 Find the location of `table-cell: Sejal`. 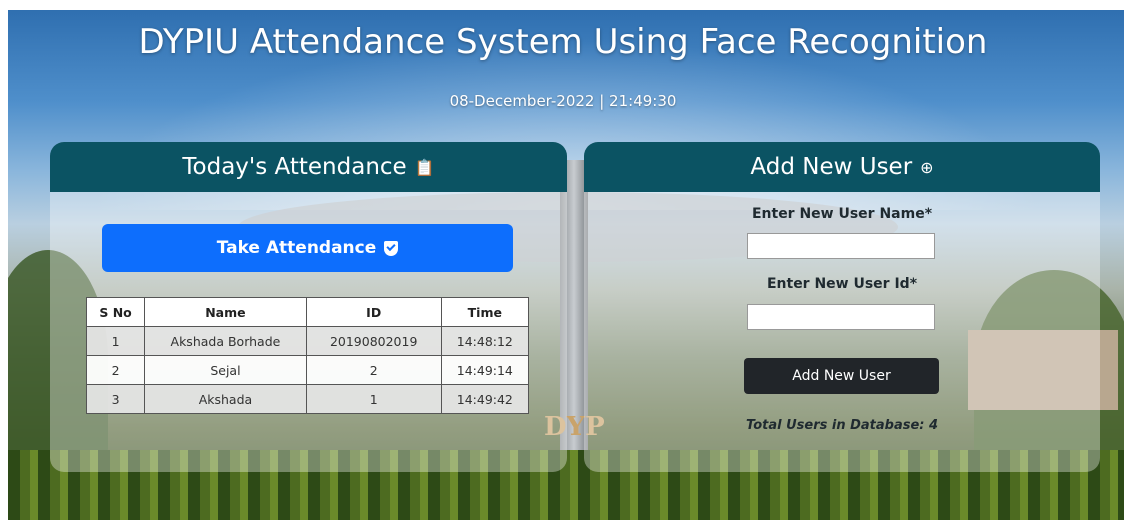

table-cell: Sejal is located at coordinates (225, 370).